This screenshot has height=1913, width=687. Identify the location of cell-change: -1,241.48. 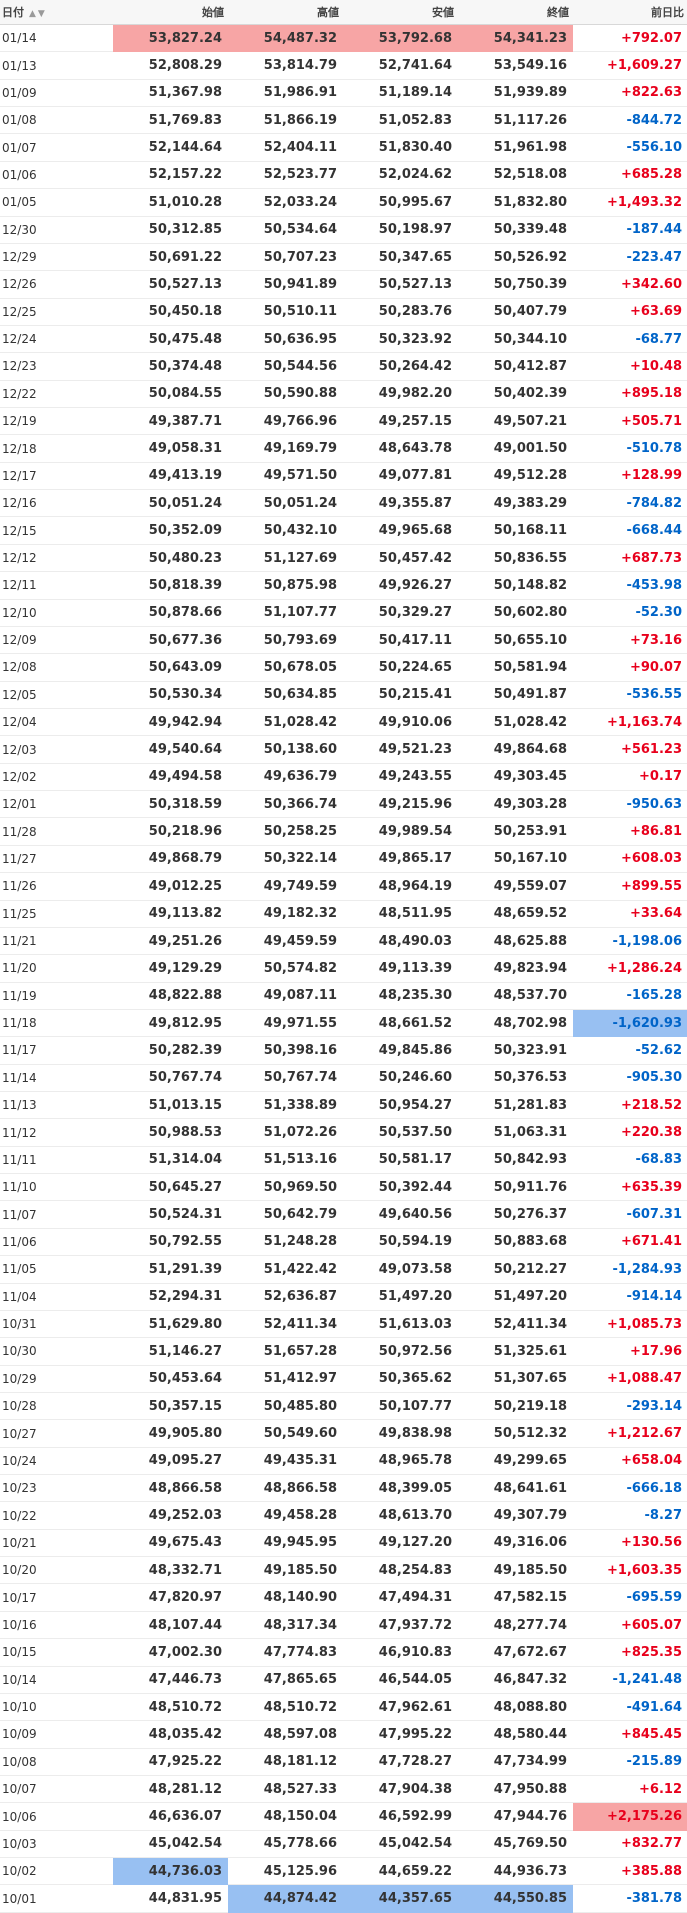
(630, 1680).